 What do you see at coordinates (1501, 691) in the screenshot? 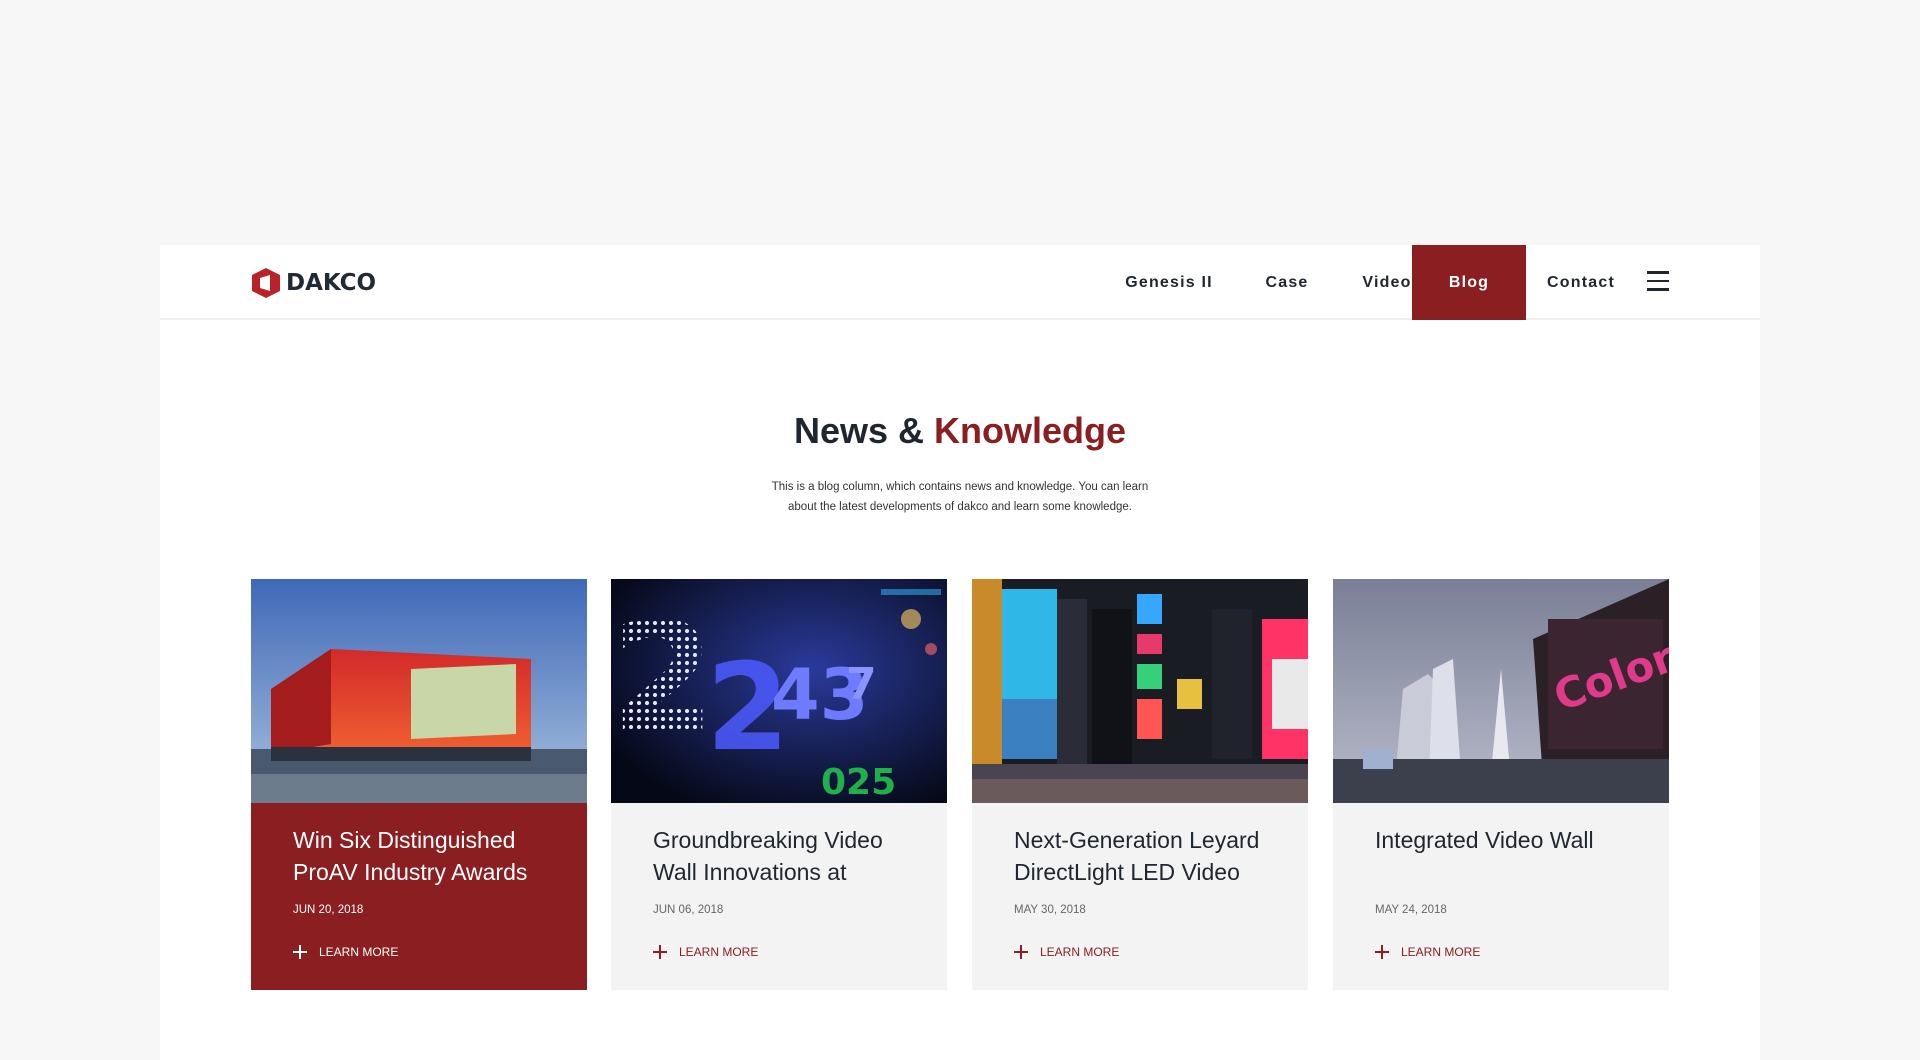
I see `card-image-city-skyline: Color` at bounding box center [1501, 691].